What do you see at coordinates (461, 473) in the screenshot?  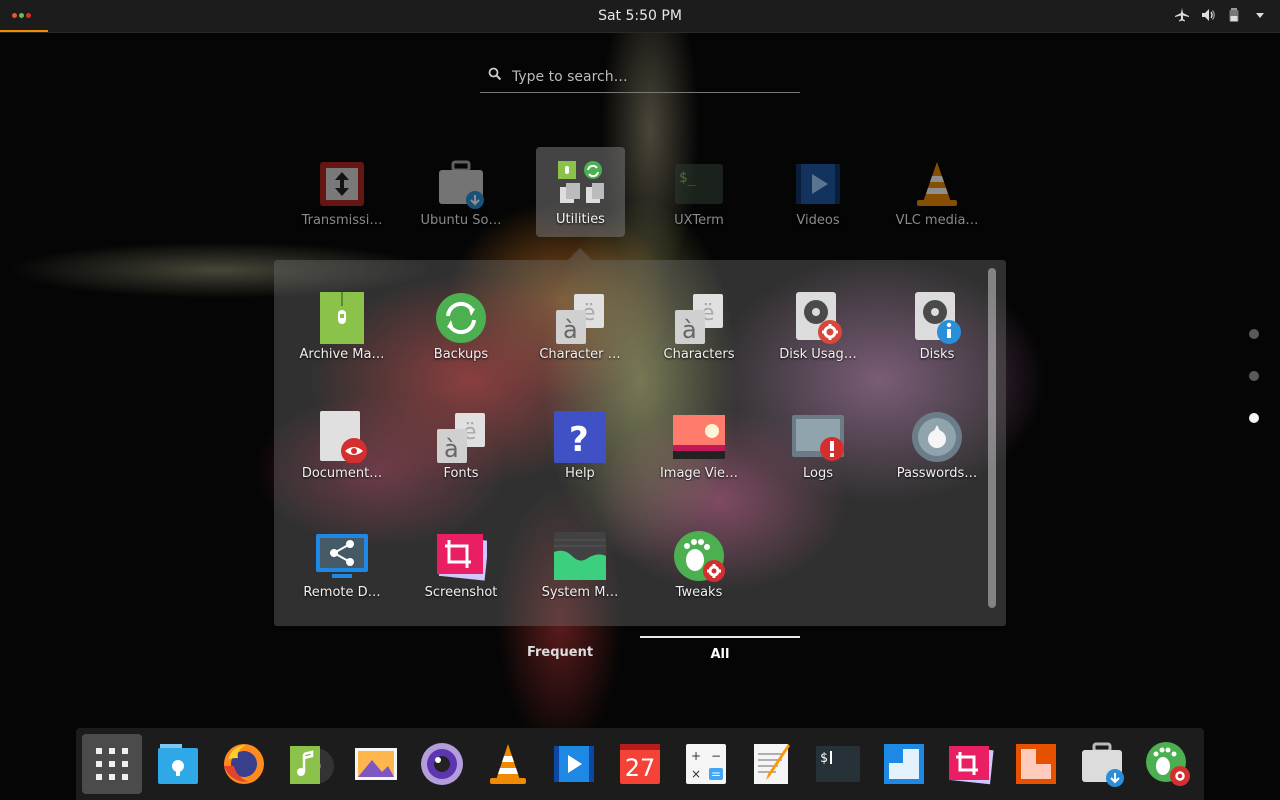 I see `app-label: Fonts` at bounding box center [461, 473].